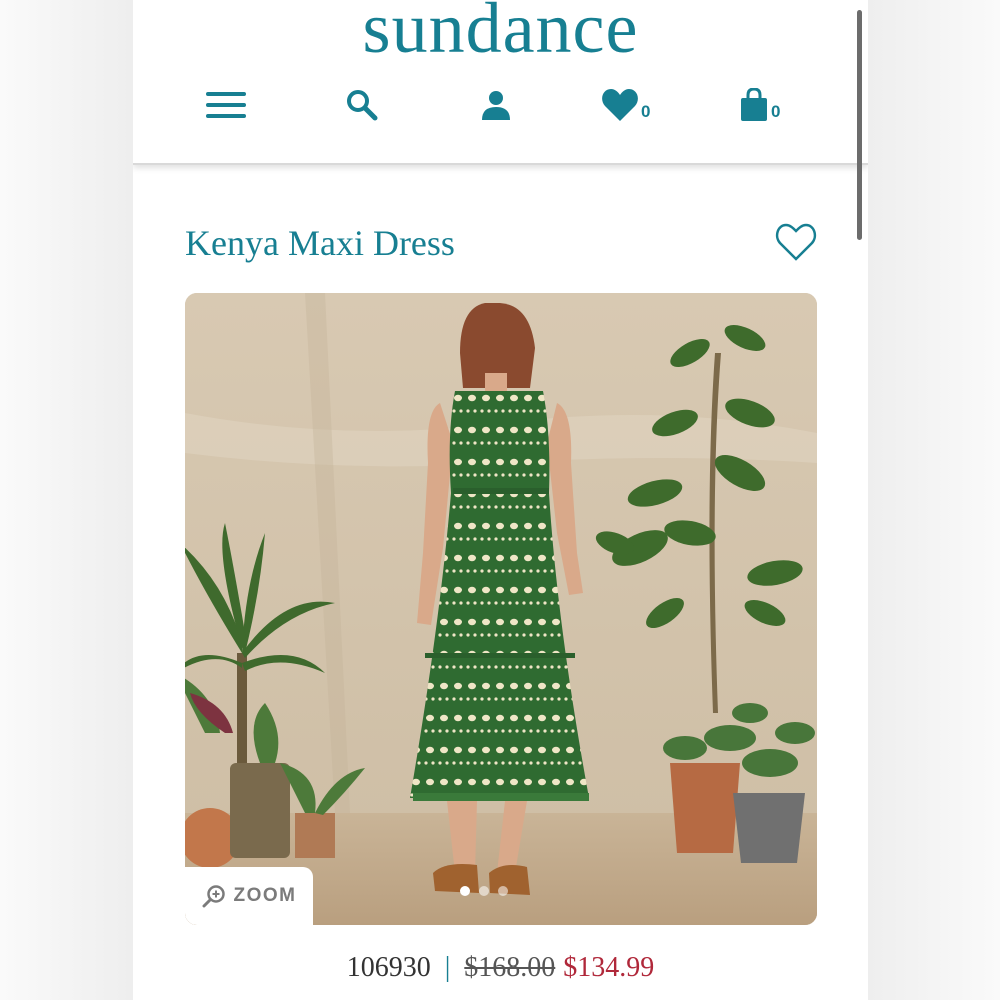 The height and width of the screenshot is (1000, 1000). I want to click on page-scrollbar, so click(859, 125).